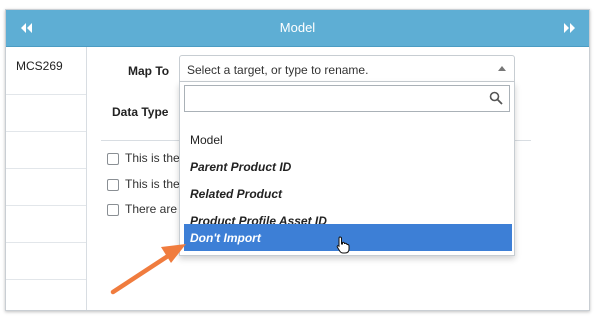  What do you see at coordinates (140, 112) in the screenshot?
I see `data-type-label: Data Type` at bounding box center [140, 112].